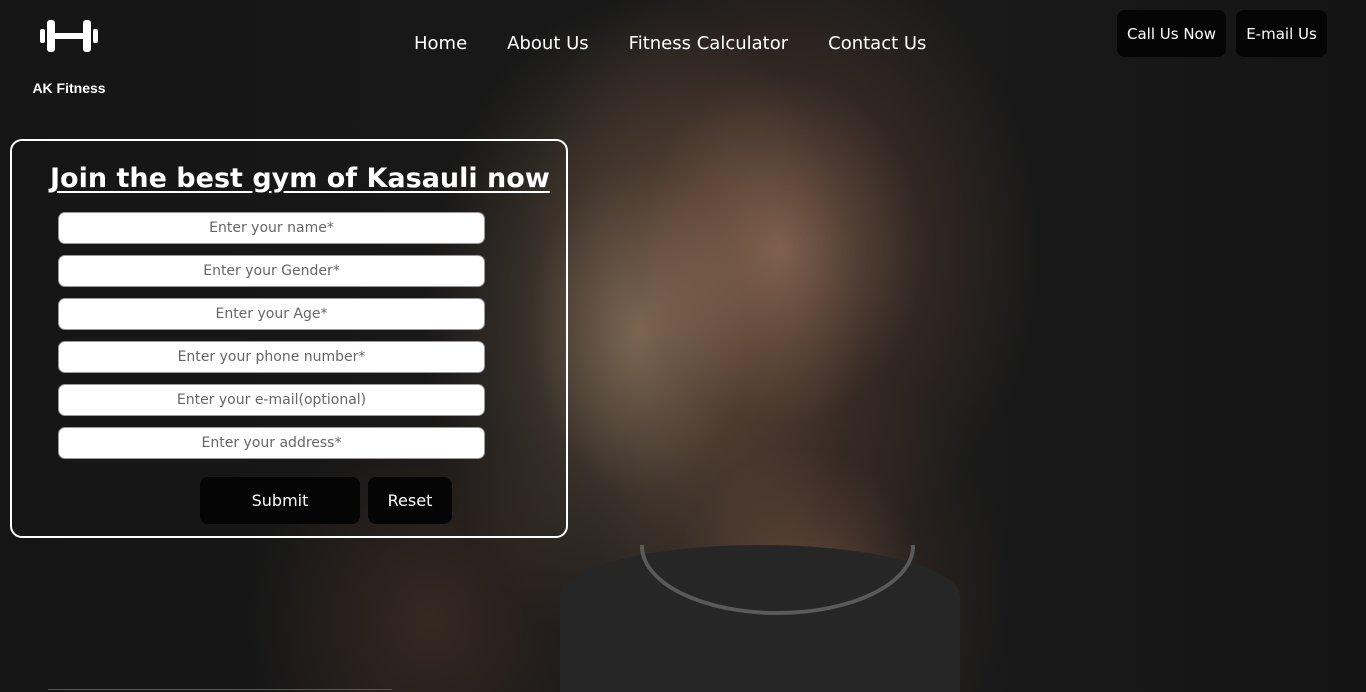 The height and width of the screenshot is (692, 1366). Describe the element at coordinates (280, 500) in the screenshot. I see `submit-button: Submit` at that location.